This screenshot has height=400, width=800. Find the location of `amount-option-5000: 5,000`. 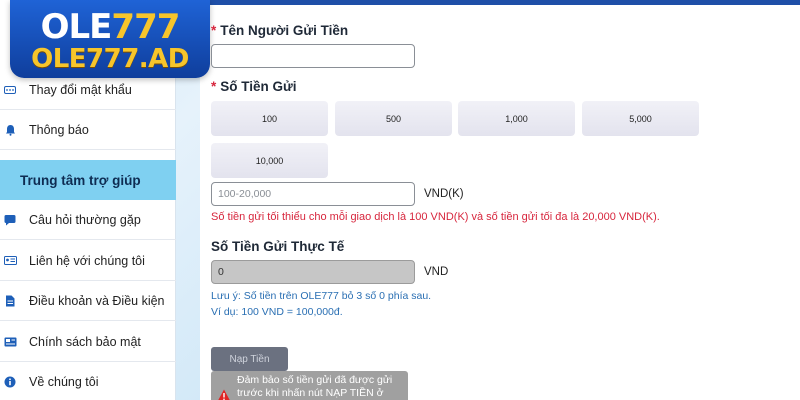

amount-option-5000: 5,000 is located at coordinates (640, 118).